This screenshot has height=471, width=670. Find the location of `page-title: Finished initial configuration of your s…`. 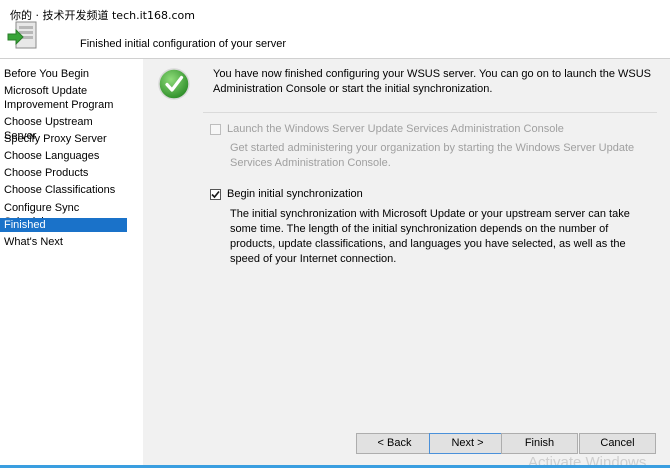

page-title: Finished initial configuration of your s… is located at coordinates (183, 44).